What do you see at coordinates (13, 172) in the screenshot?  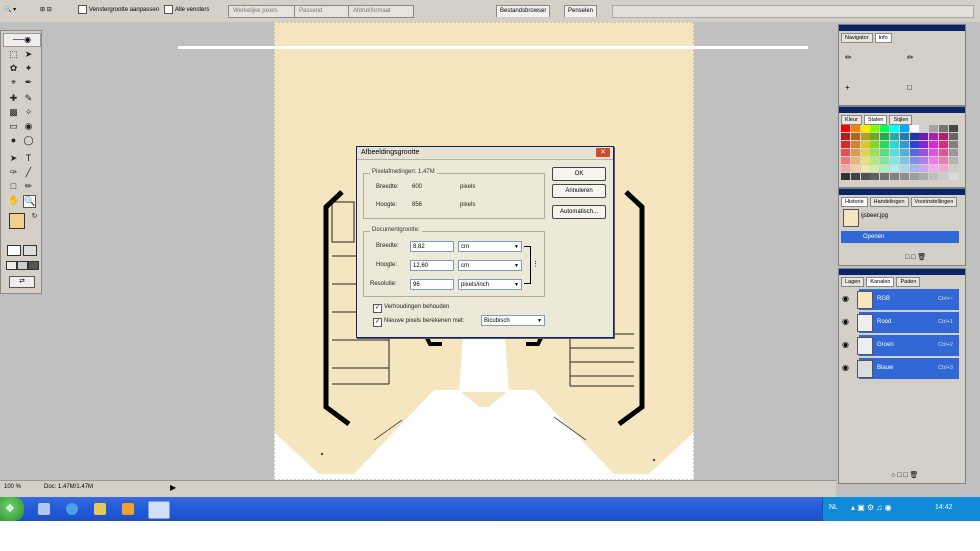 I see `pen-tool-icon: ✑` at bounding box center [13, 172].